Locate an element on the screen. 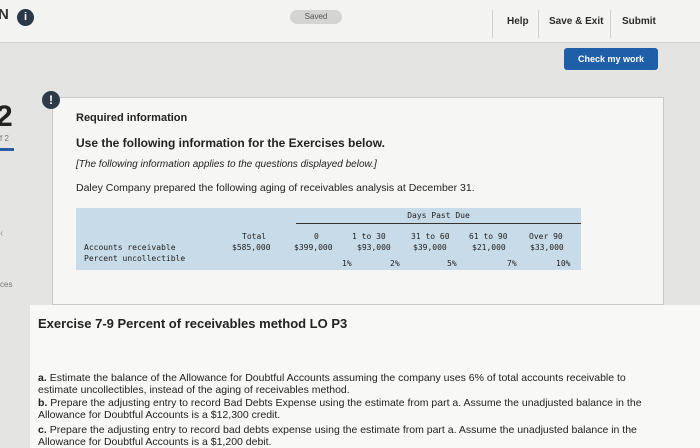 The height and width of the screenshot is (448, 700). table-cell: $585,000 is located at coordinates (251, 247).